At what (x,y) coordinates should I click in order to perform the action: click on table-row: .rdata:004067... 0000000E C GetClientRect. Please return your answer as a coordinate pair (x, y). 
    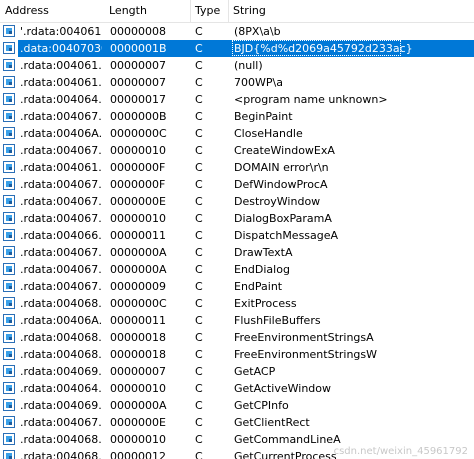
    Looking at the image, I should click on (237, 422).